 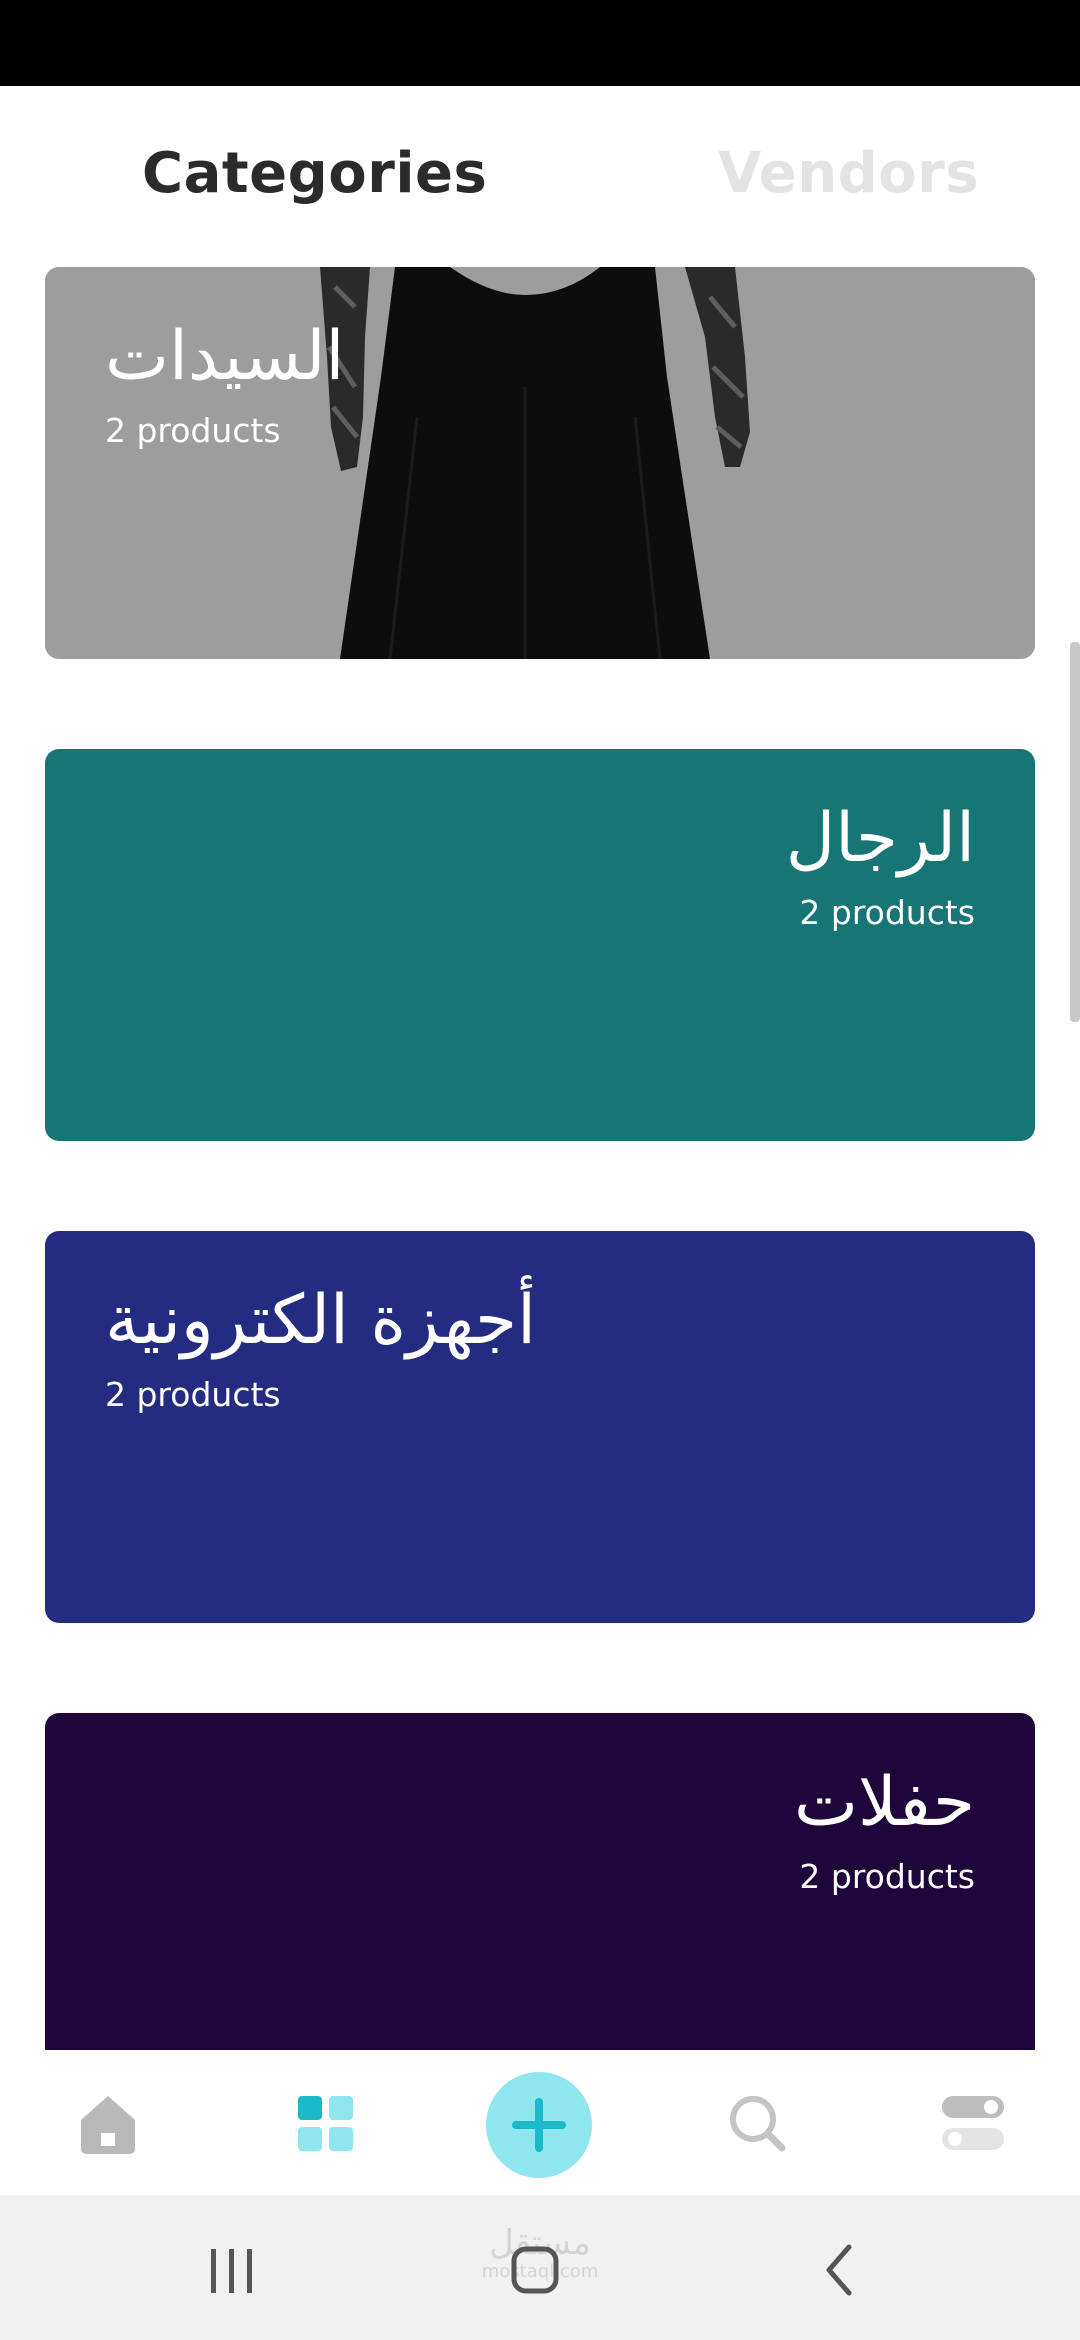 What do you see at coordinates (757, 2123) in the screenshot?
I see `search-icon` at bounding box center [757, 2123].